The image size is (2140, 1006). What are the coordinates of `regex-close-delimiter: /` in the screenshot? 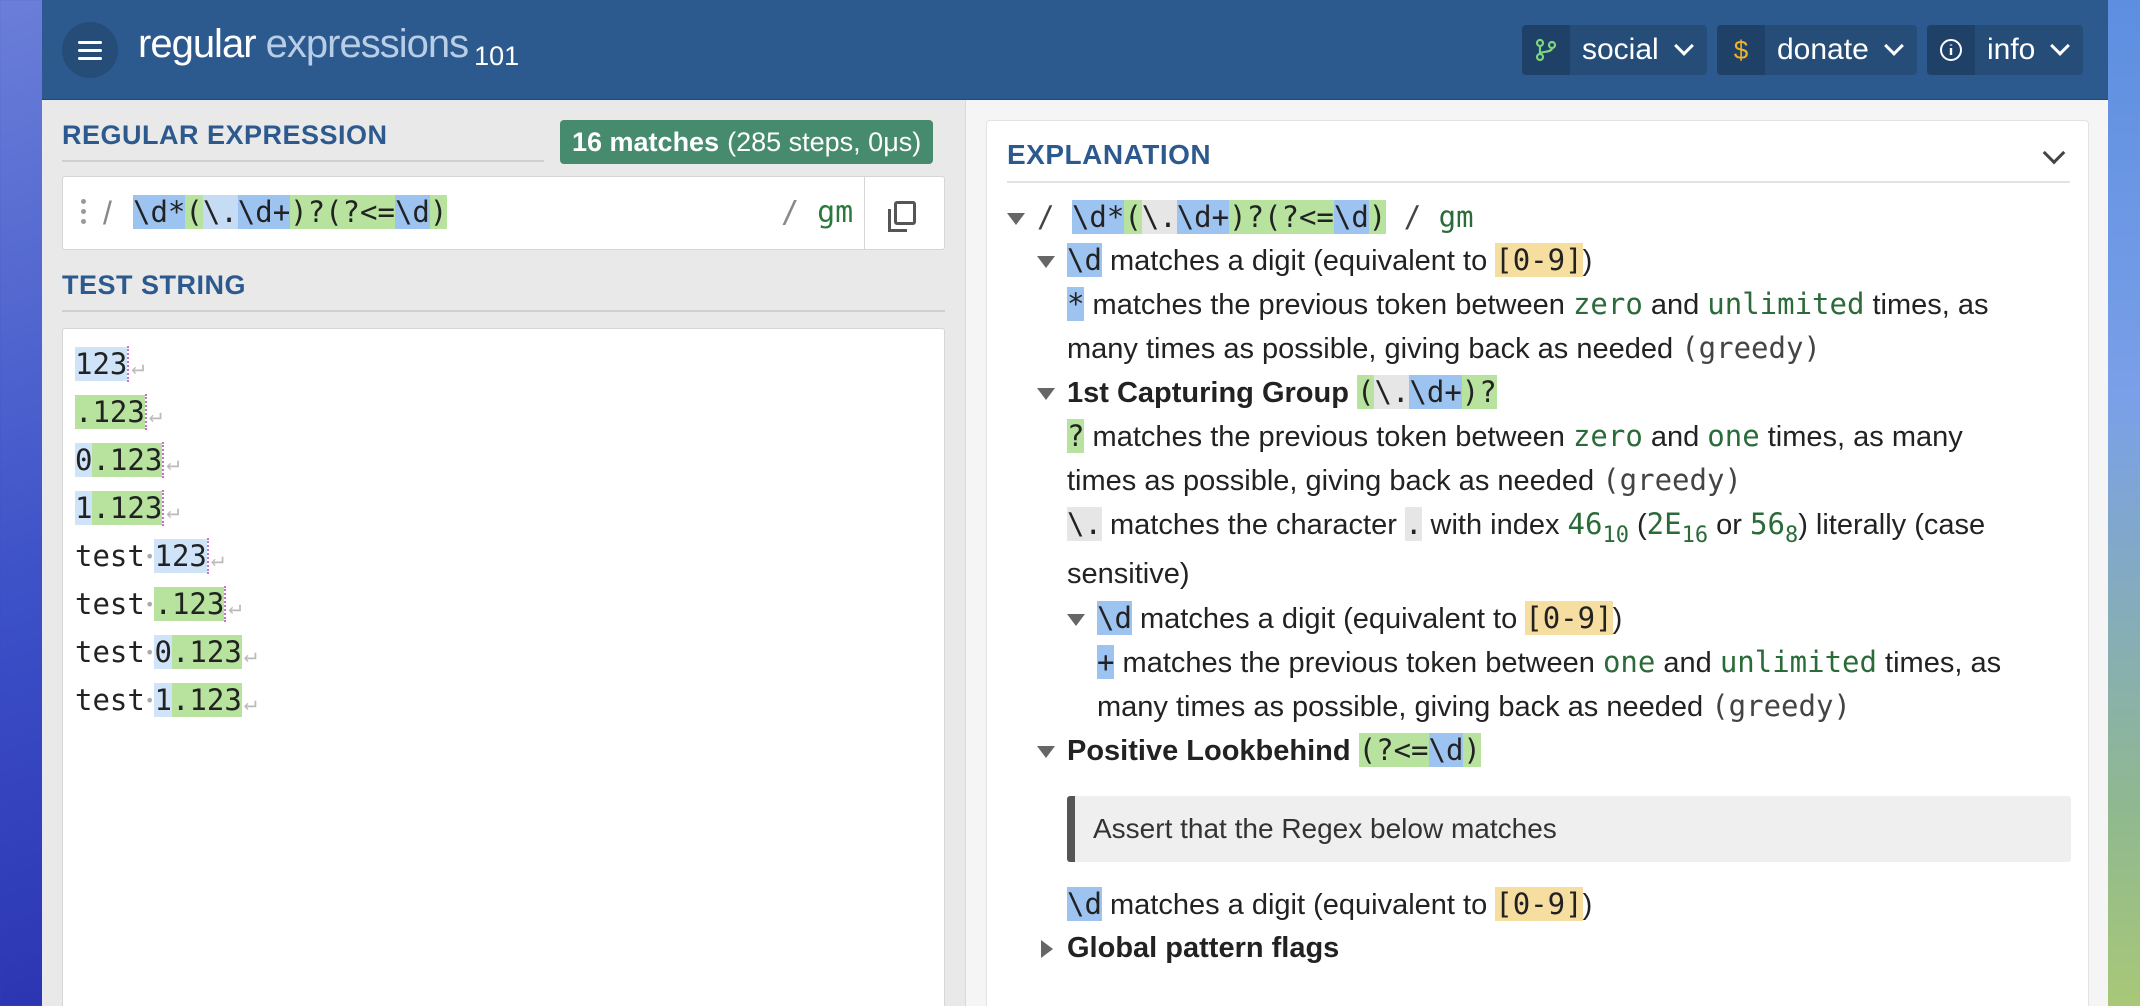 It's located at (790, 212).